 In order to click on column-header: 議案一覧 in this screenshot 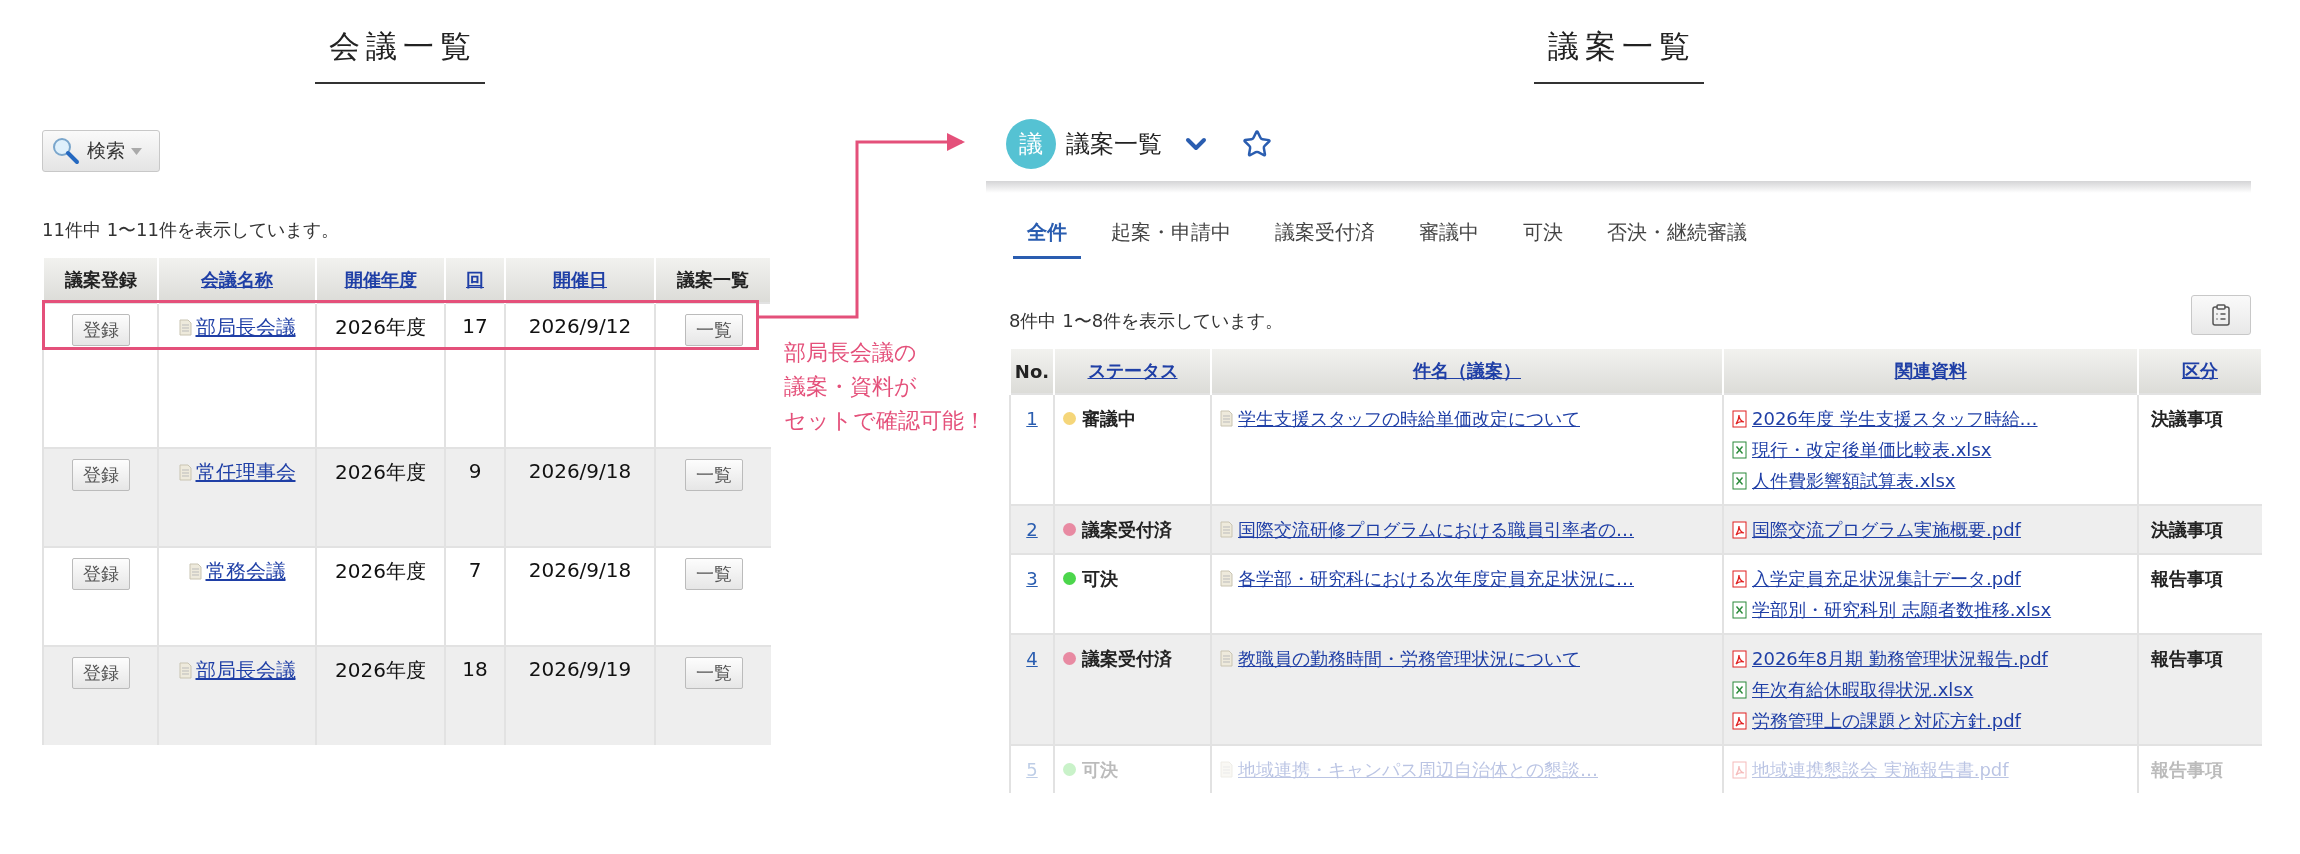, I will do `click(713, 280)`.